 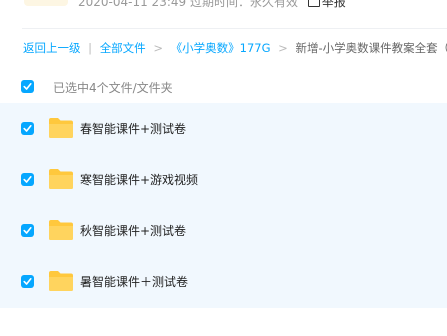 What do you see at coordinates (313, 3) in the screenshot?
I see `report-icon` at bounding box center [313, 3].